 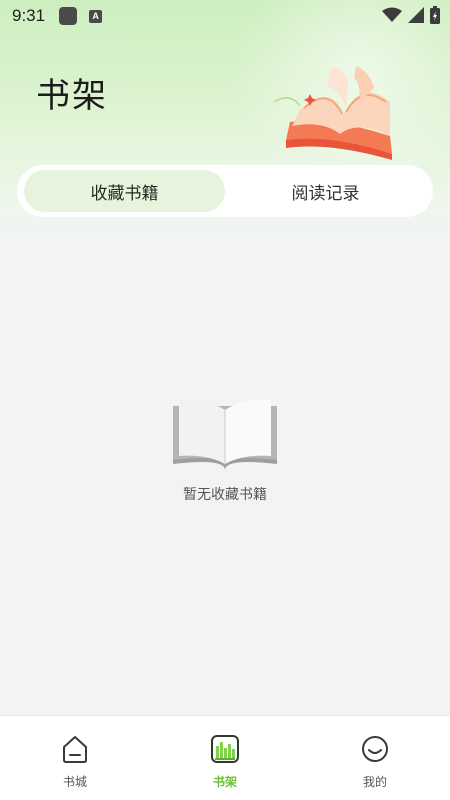 What do you see at coordinates (225, 434) in the screenshot?
I see `empty-book-icon` at bounding box center [225, 434].